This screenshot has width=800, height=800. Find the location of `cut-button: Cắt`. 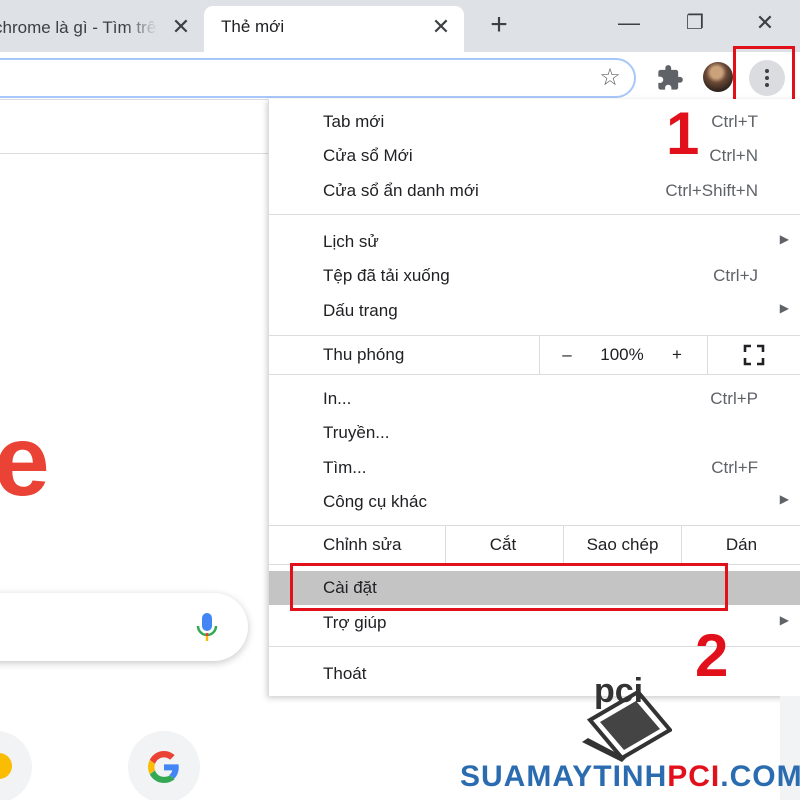

cut-button: Cắt is located at coordinates (503, 545).